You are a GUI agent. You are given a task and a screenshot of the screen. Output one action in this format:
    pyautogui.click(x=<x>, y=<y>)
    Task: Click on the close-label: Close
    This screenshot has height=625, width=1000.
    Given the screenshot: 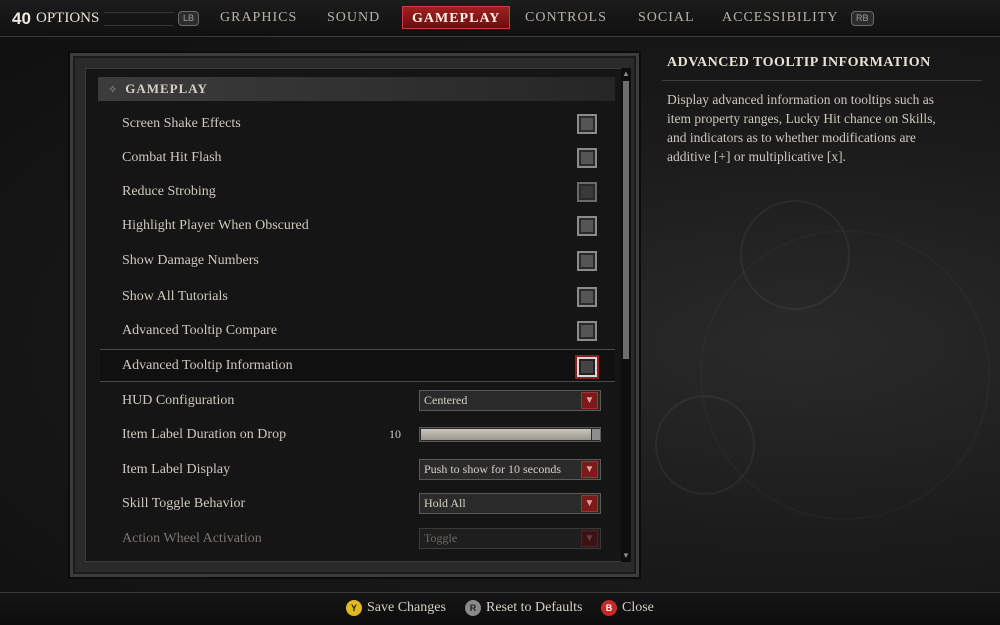 What is the action you would take?
    pyautogui.click(x=638, y=607)
    